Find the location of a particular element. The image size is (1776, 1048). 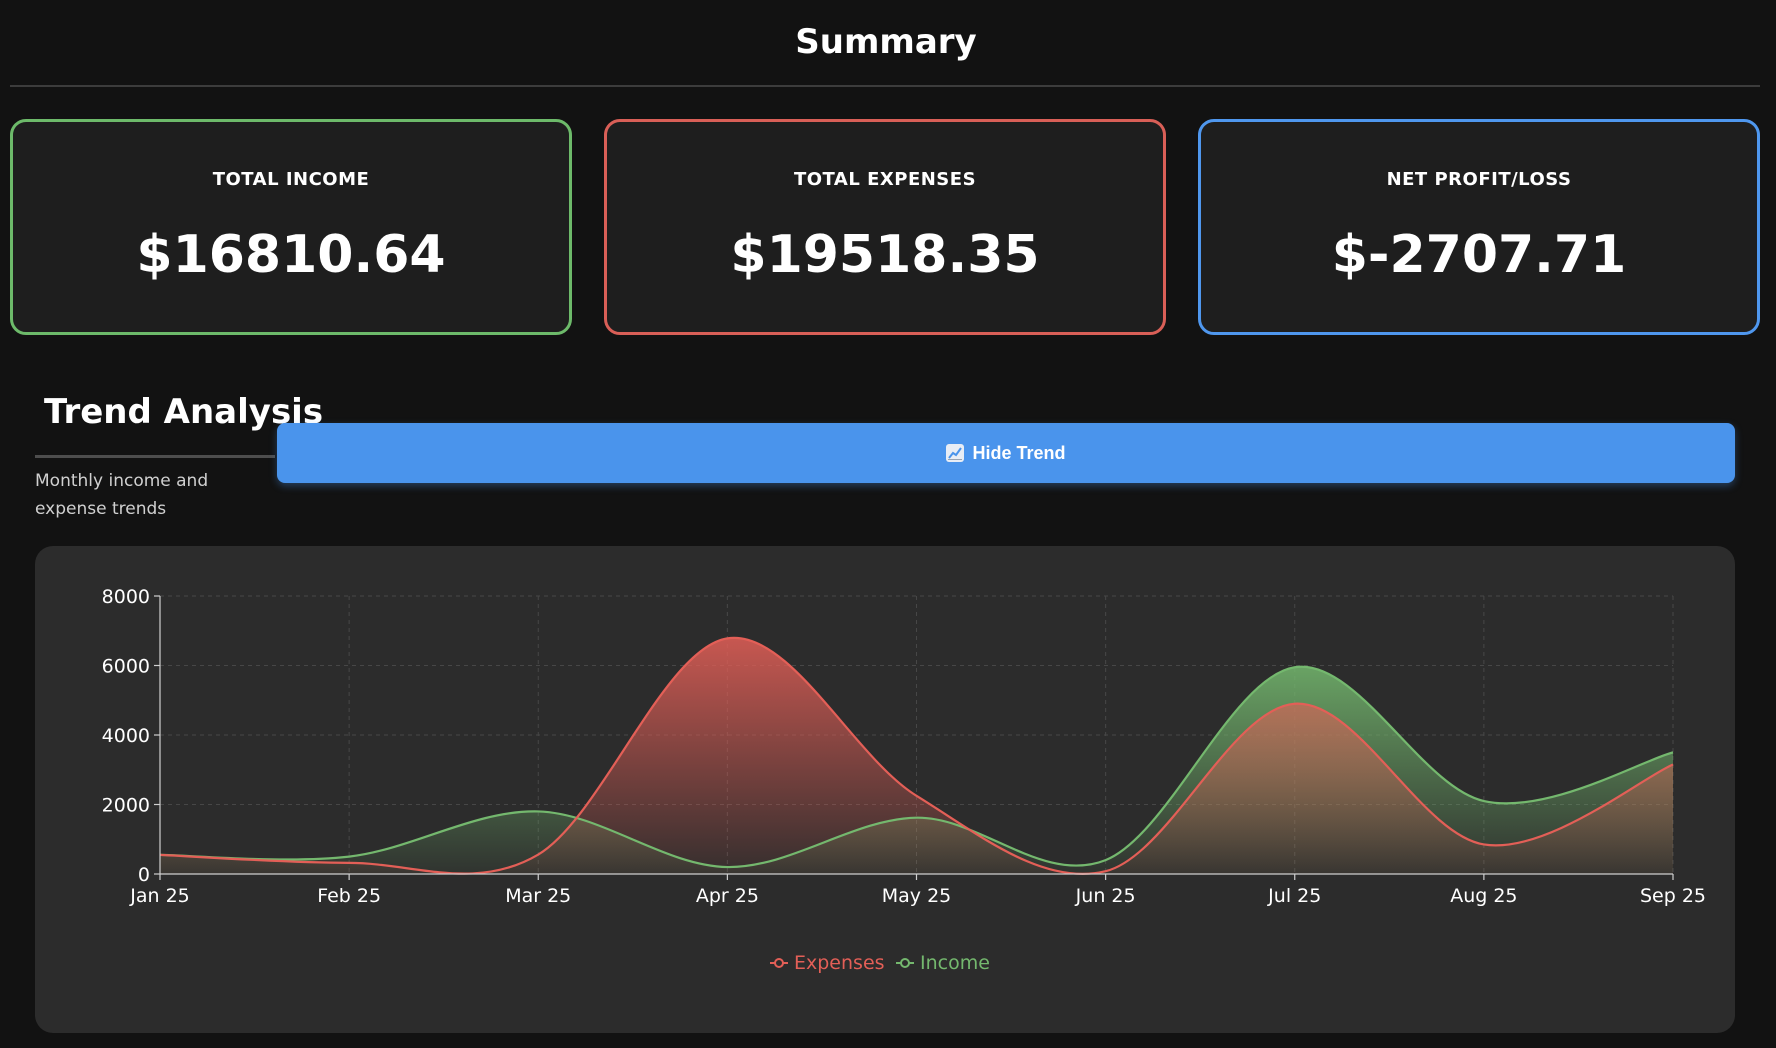

trend-subtitle: Monthly income and expense trends is located at coordinates (122, 495).